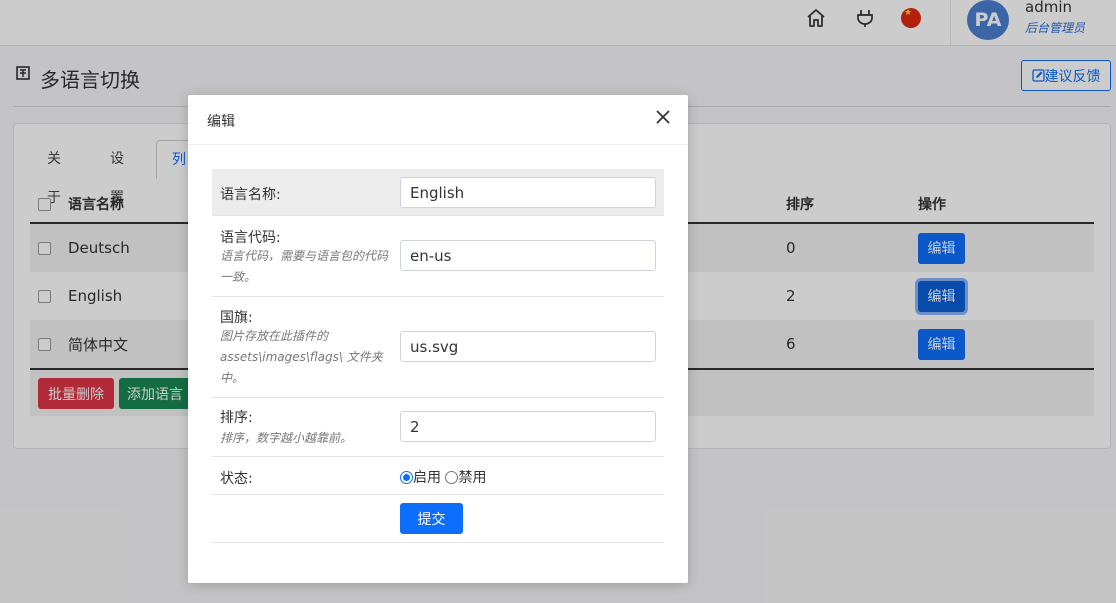 The image size is (1116, 603). Describe the element at coordinates (528, 346) in the screenshot. I see `flag-file-input: us.svg` at that location.